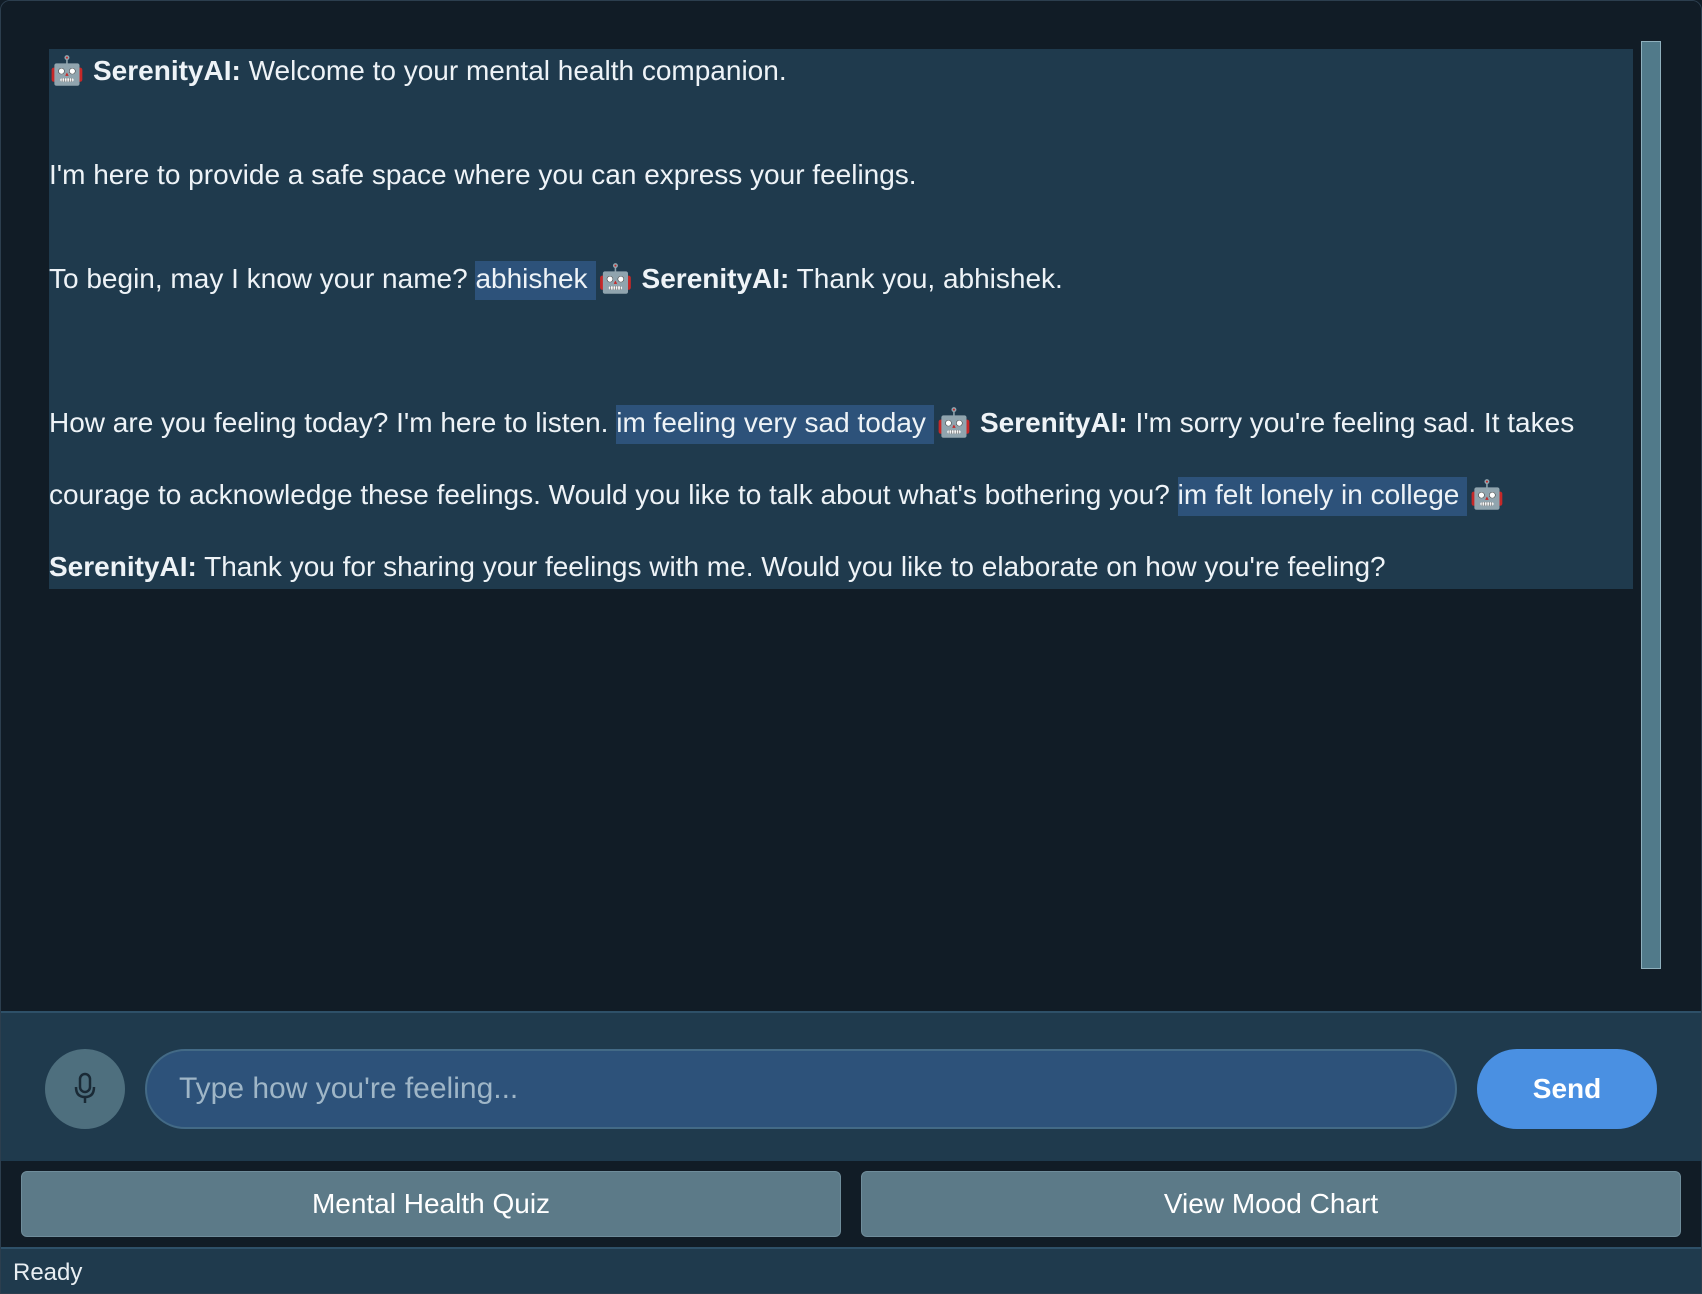 The width and height of the screenshot is (1702, 1294). Describe the element at coordinates (517, 70) in the screenshot. I see `assistant-message: Welcome to your mental health companion.` at that location.